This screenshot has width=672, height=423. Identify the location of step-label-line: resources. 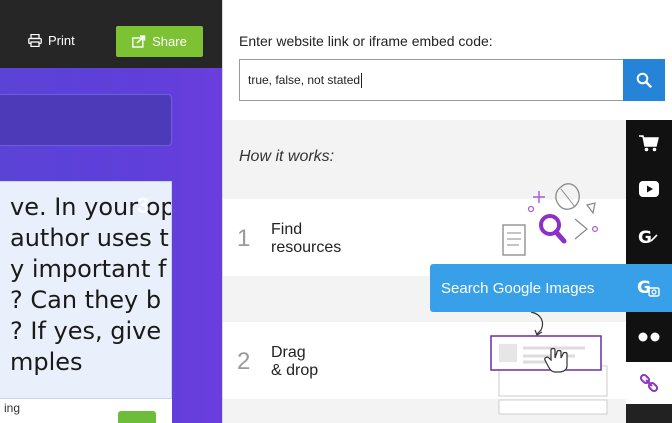
(306, 247).